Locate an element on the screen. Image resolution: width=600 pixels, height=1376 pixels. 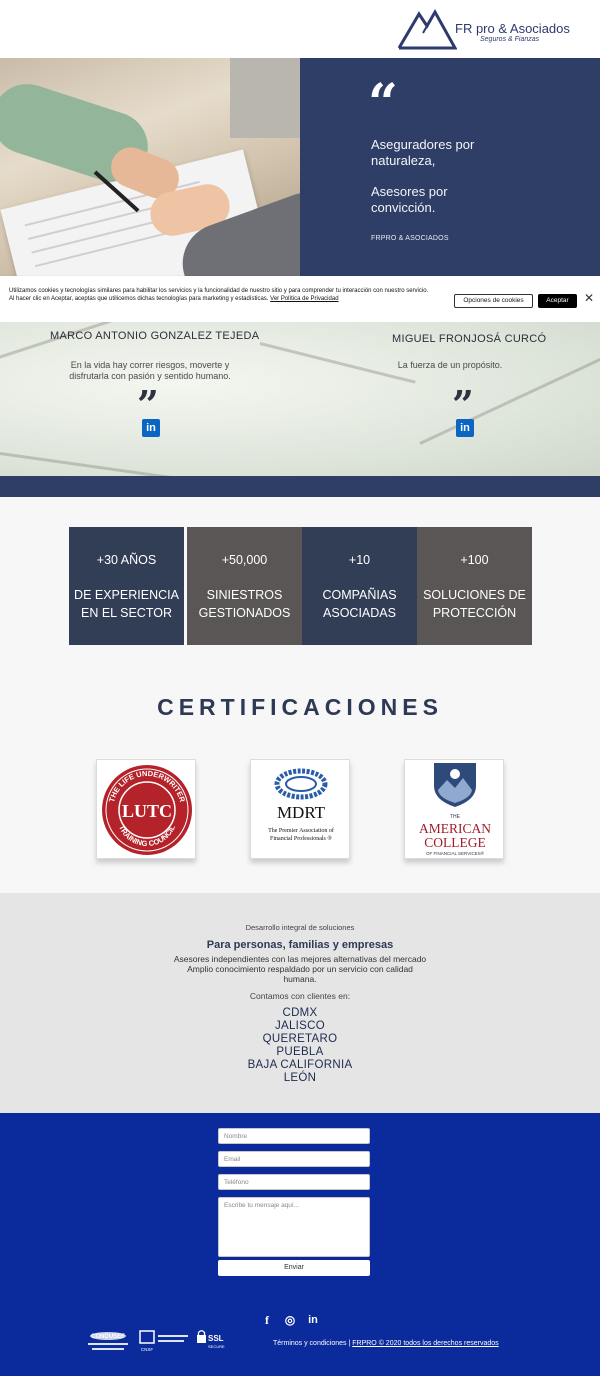
stat-card: +50,000 SINIESTROS GESTIONADOS is located at coordinates (244, 586).